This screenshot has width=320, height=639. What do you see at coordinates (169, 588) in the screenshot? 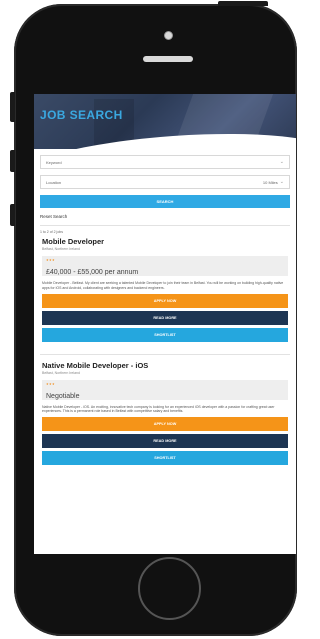
I see `home-button` at bounding box center [169, 588].